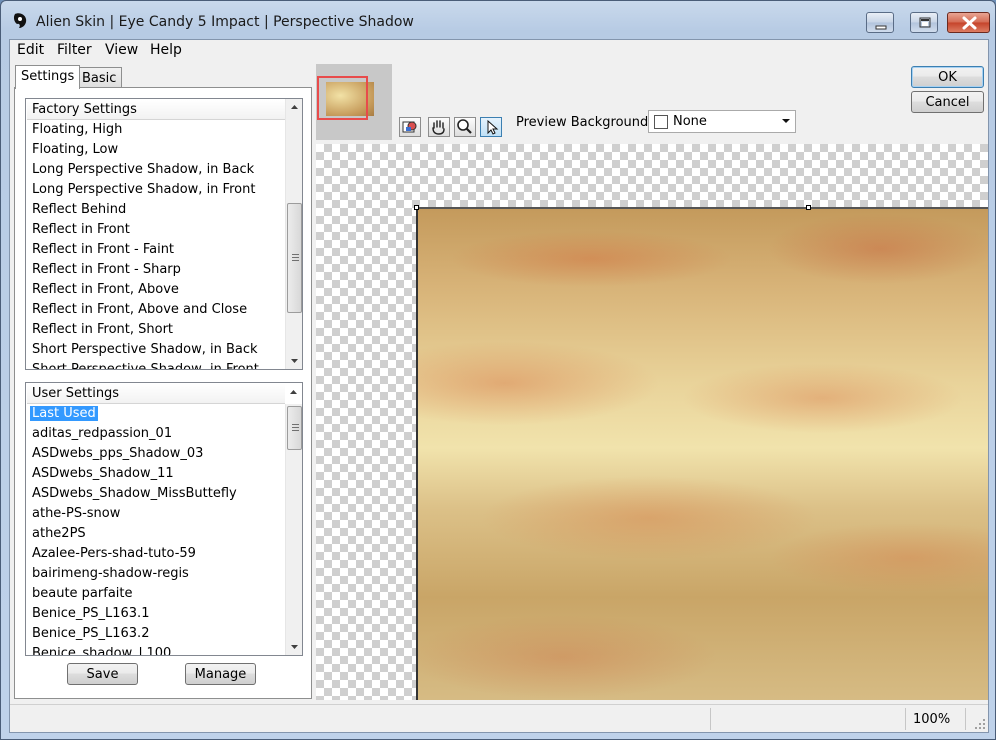 The width and height of the screenshot is (996, 740). Describe the element at coordinates (932, 719) in the screenshot. I see `zoom-level: 100%` at that location.